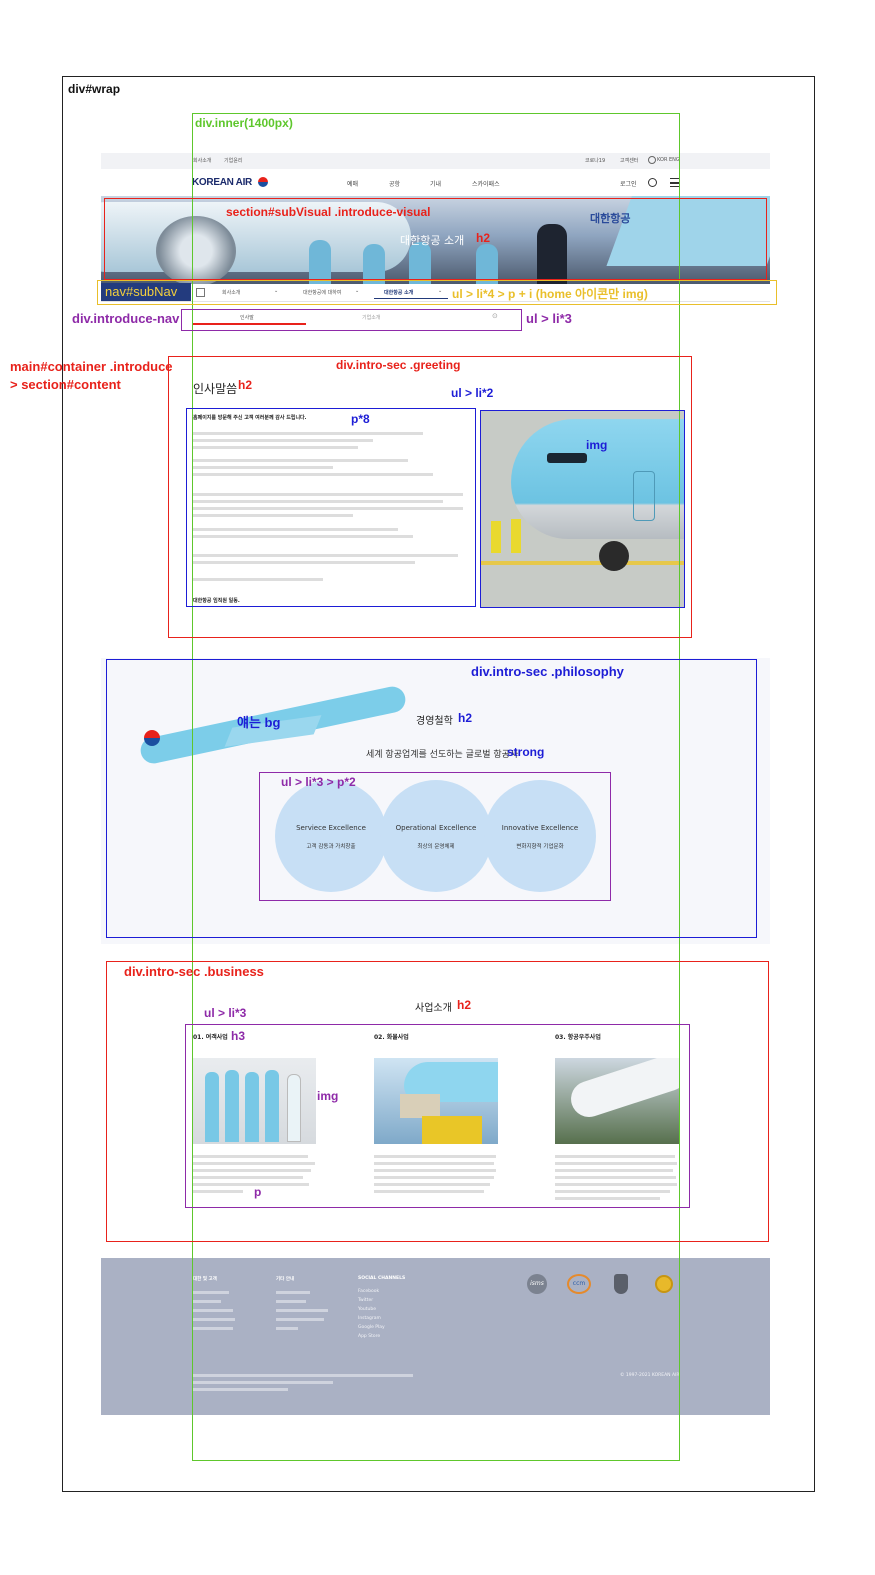 This screenshot has height=1575, width=875. What do you see at coordinates (435, 836) in the screenshot?
I see `philosophy-ul-outline` at bounding box center [435, 836].